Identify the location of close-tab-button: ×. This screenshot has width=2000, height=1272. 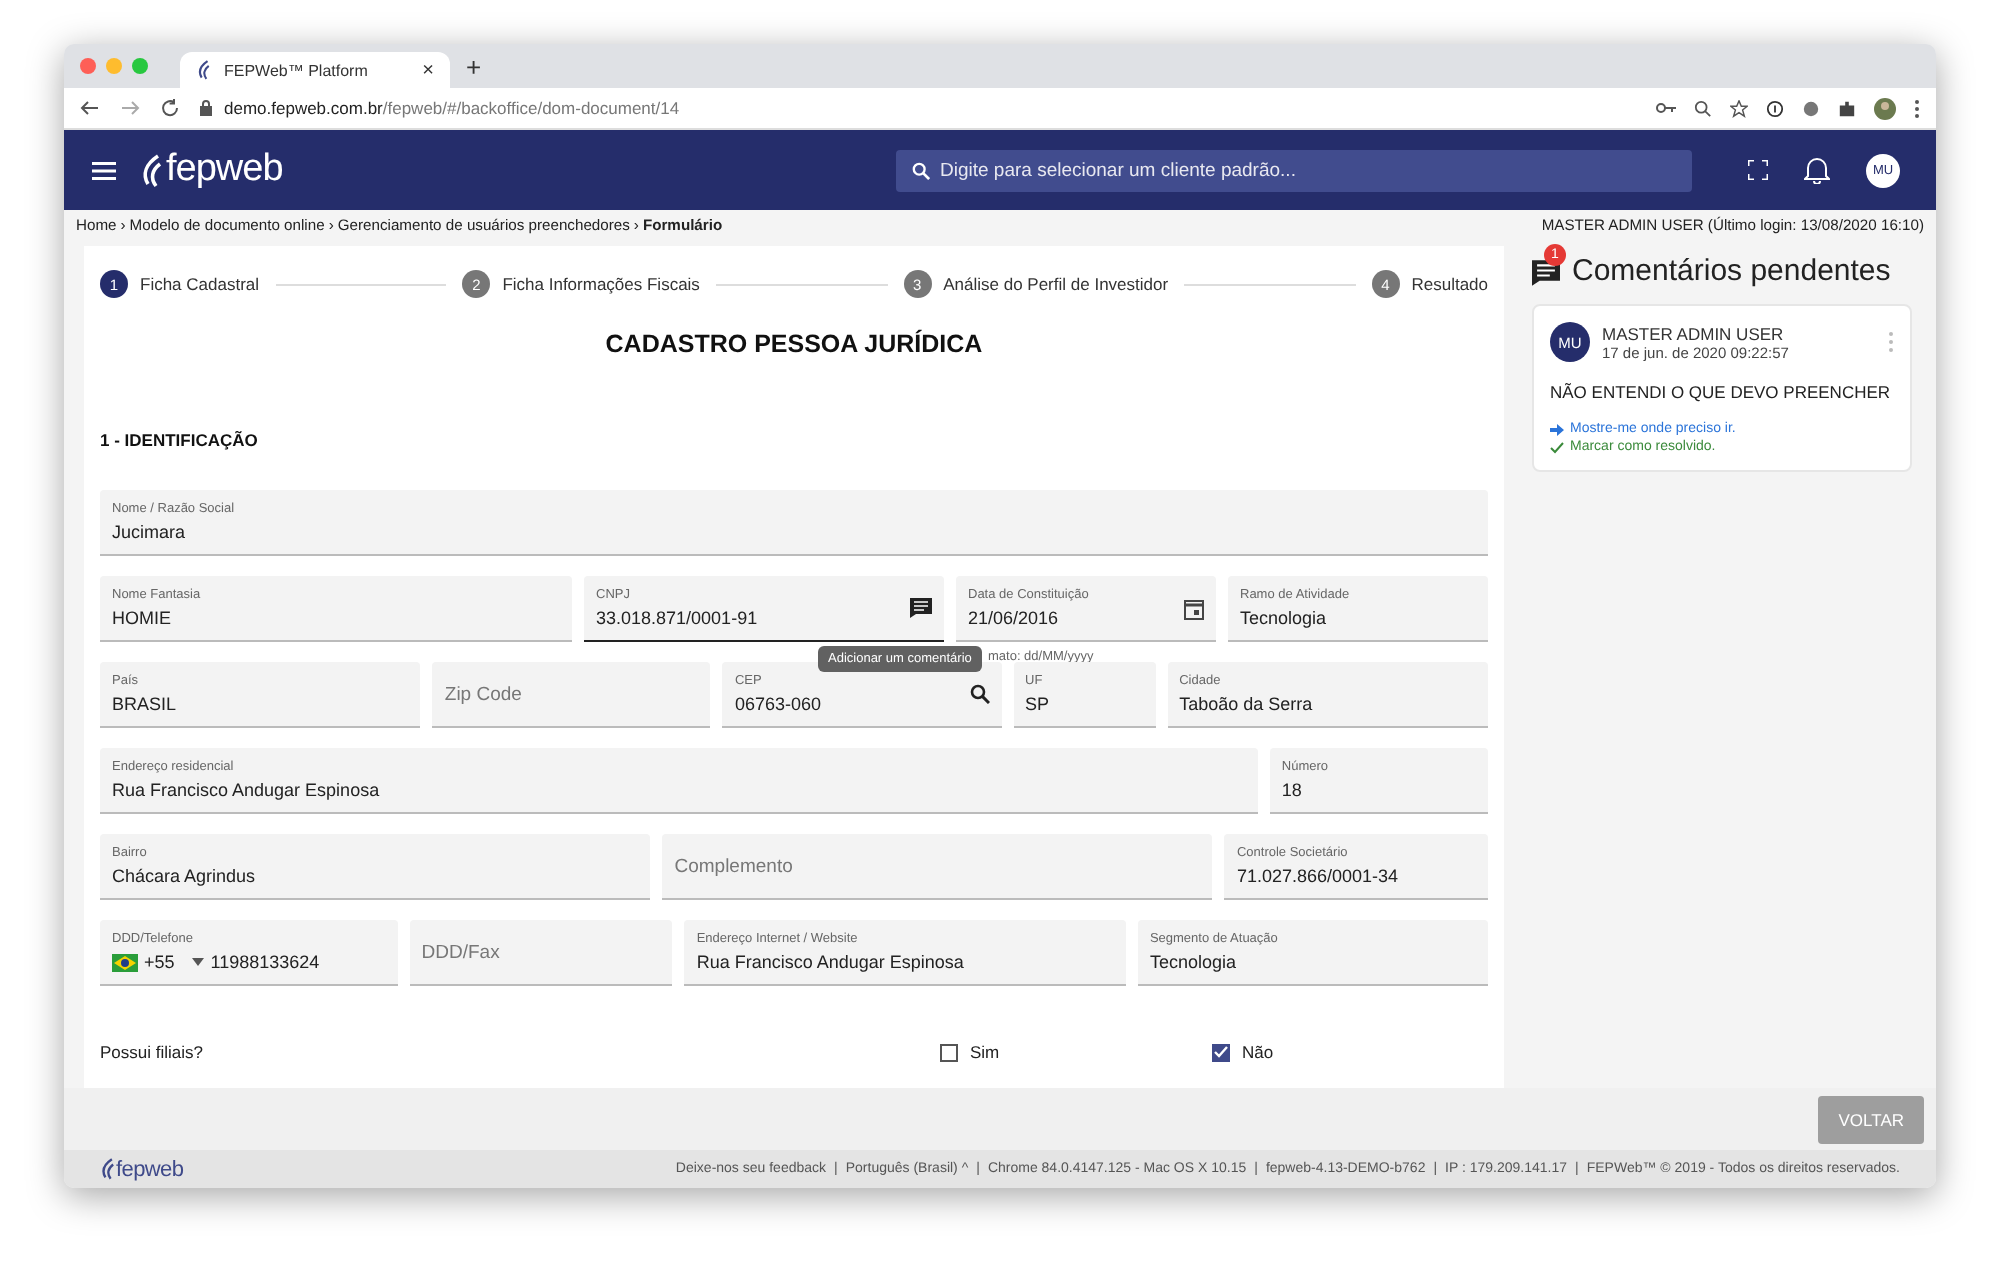
(428, 70).